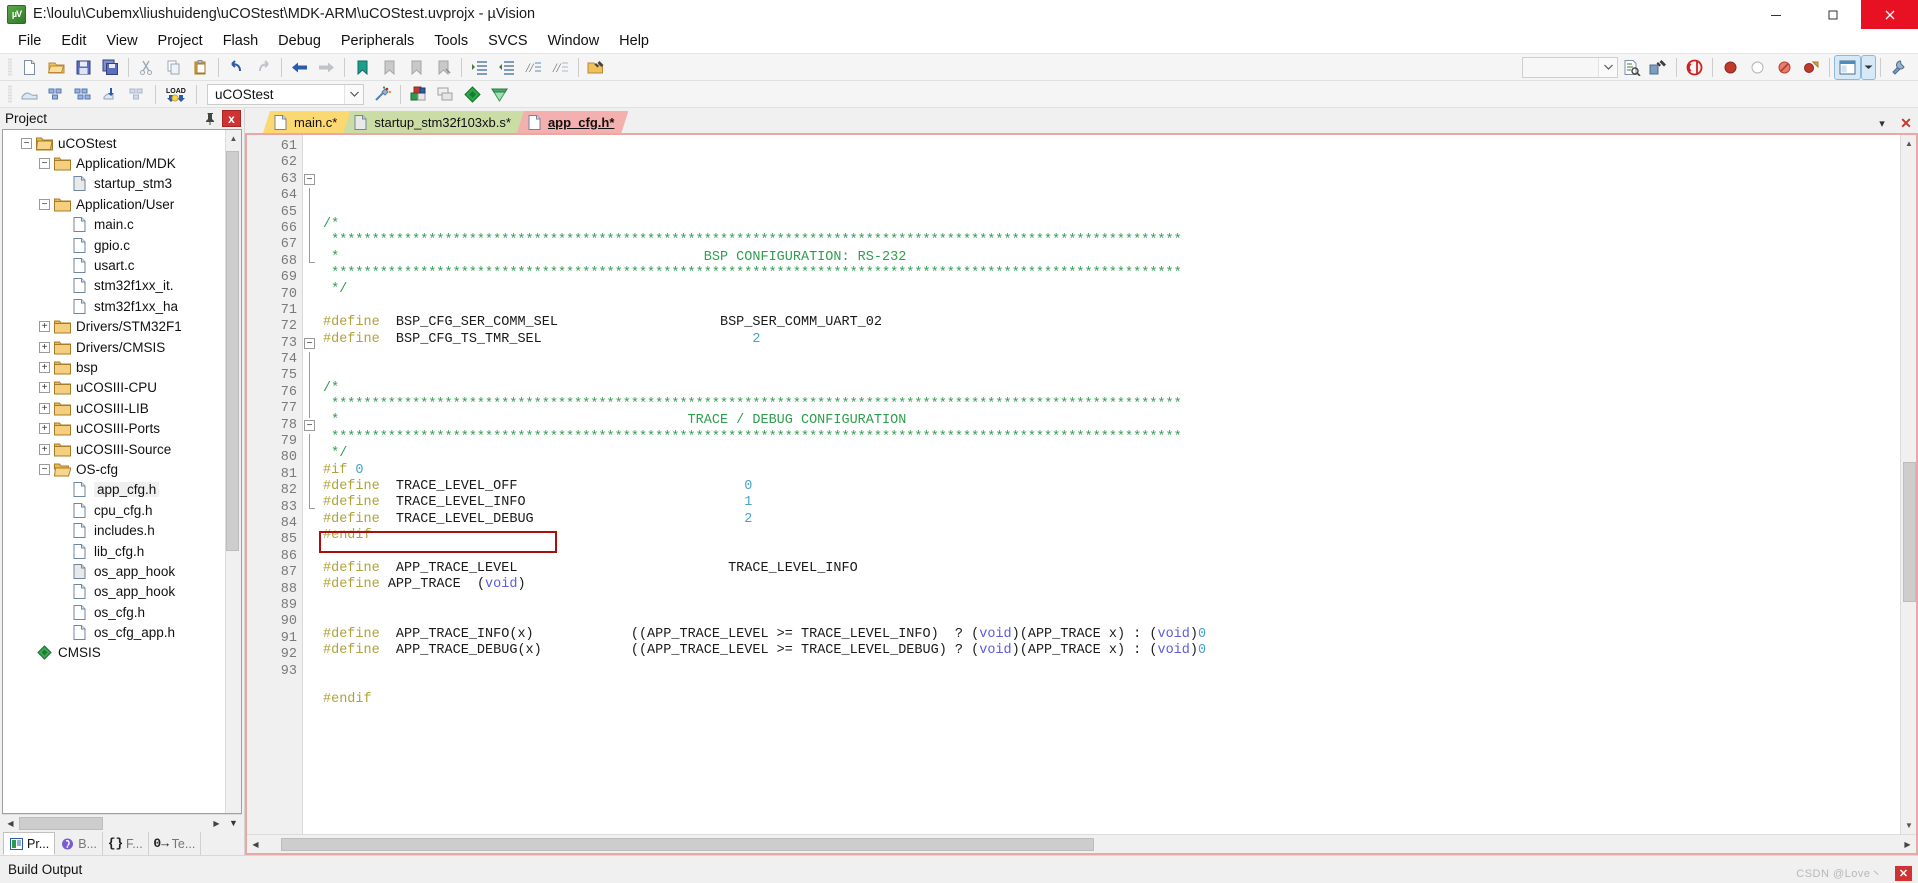 Image resolution: width=1918 pixels, height=883 pixels. Describe the element at coordinates (451, 41) in the screenshot. I see `menu-tools: Tools` at that location.